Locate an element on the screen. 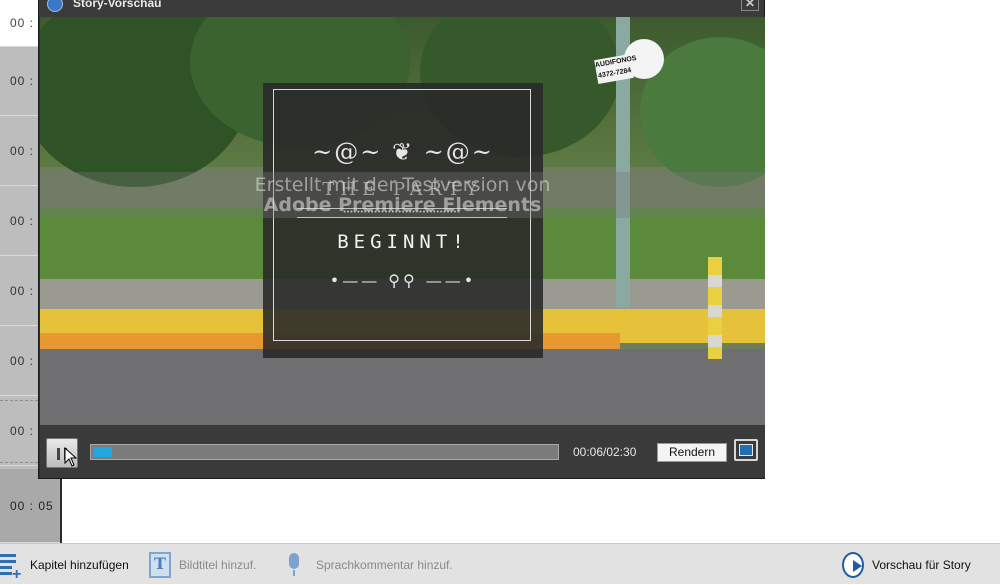  time-display: 00:06/02:30 is located at coordinates (605, 452).